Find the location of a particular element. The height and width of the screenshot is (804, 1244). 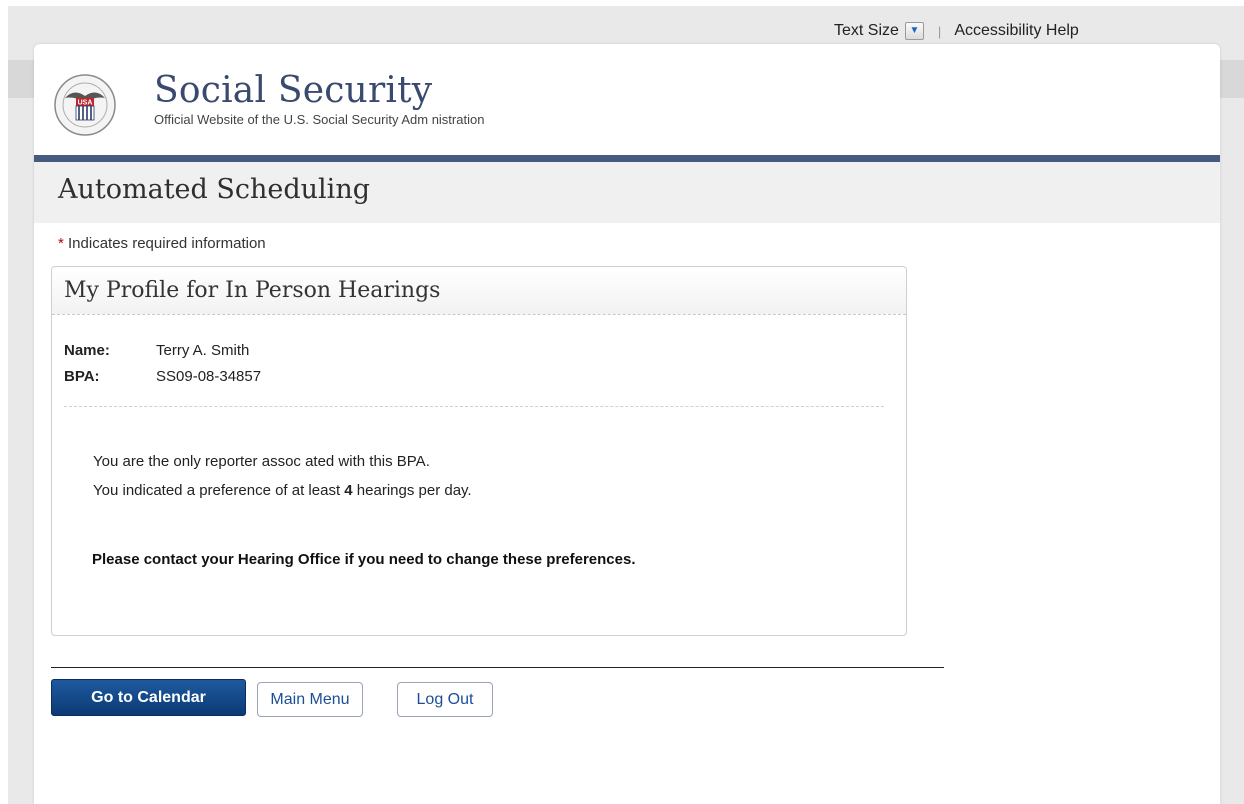

utility-bar: Text Size ▼ | Accessibility Help is located at coordinates (956, 31).